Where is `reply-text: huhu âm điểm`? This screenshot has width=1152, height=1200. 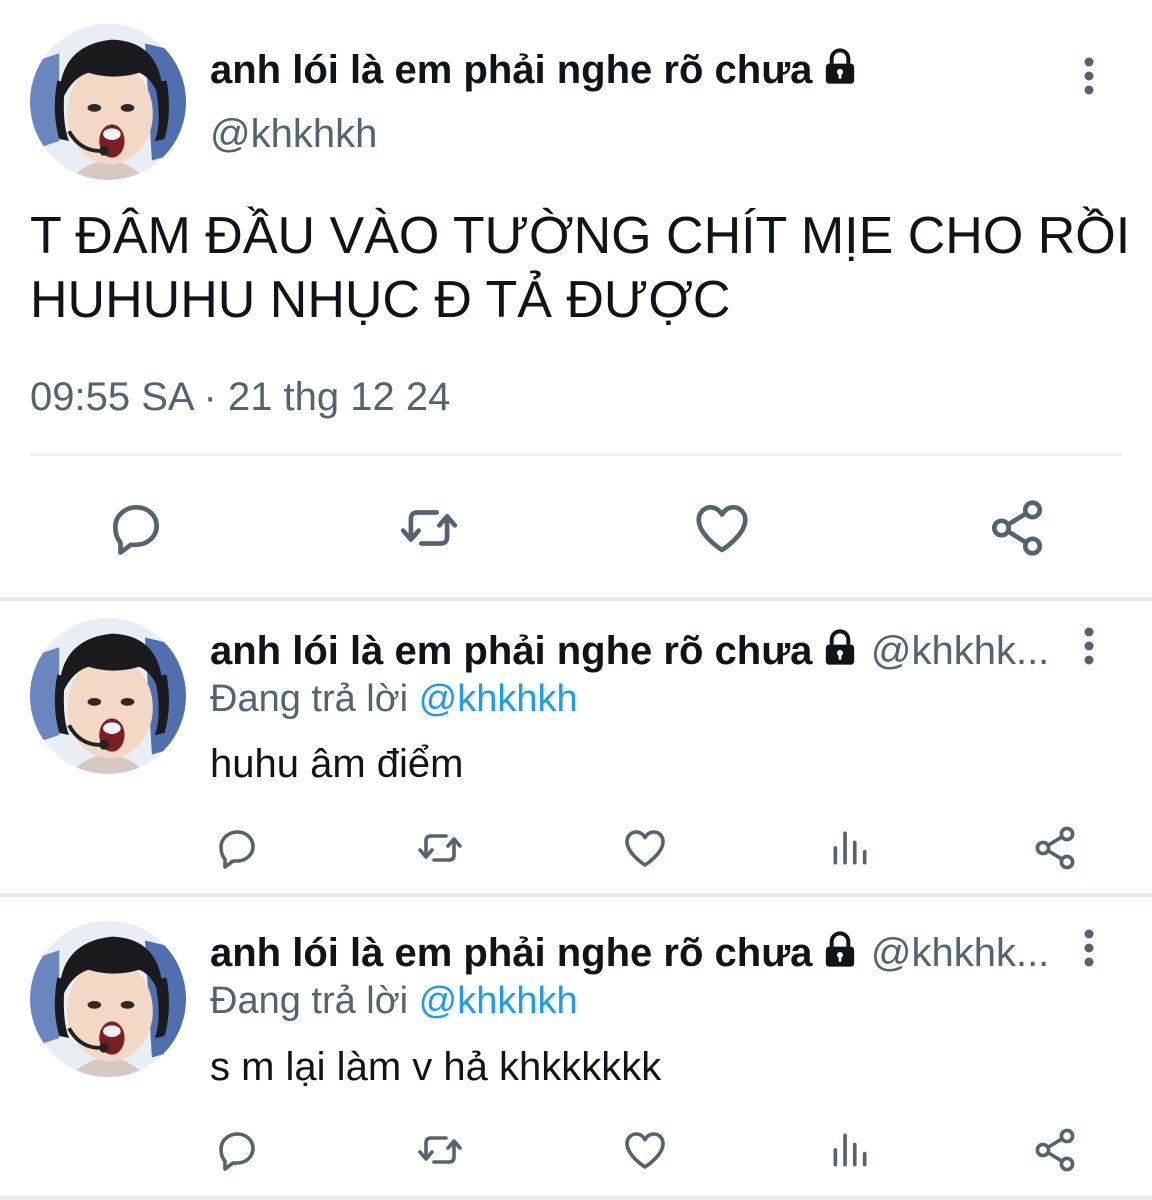 reply-text: huhu âm điểm is located at coordinates (337, 764).